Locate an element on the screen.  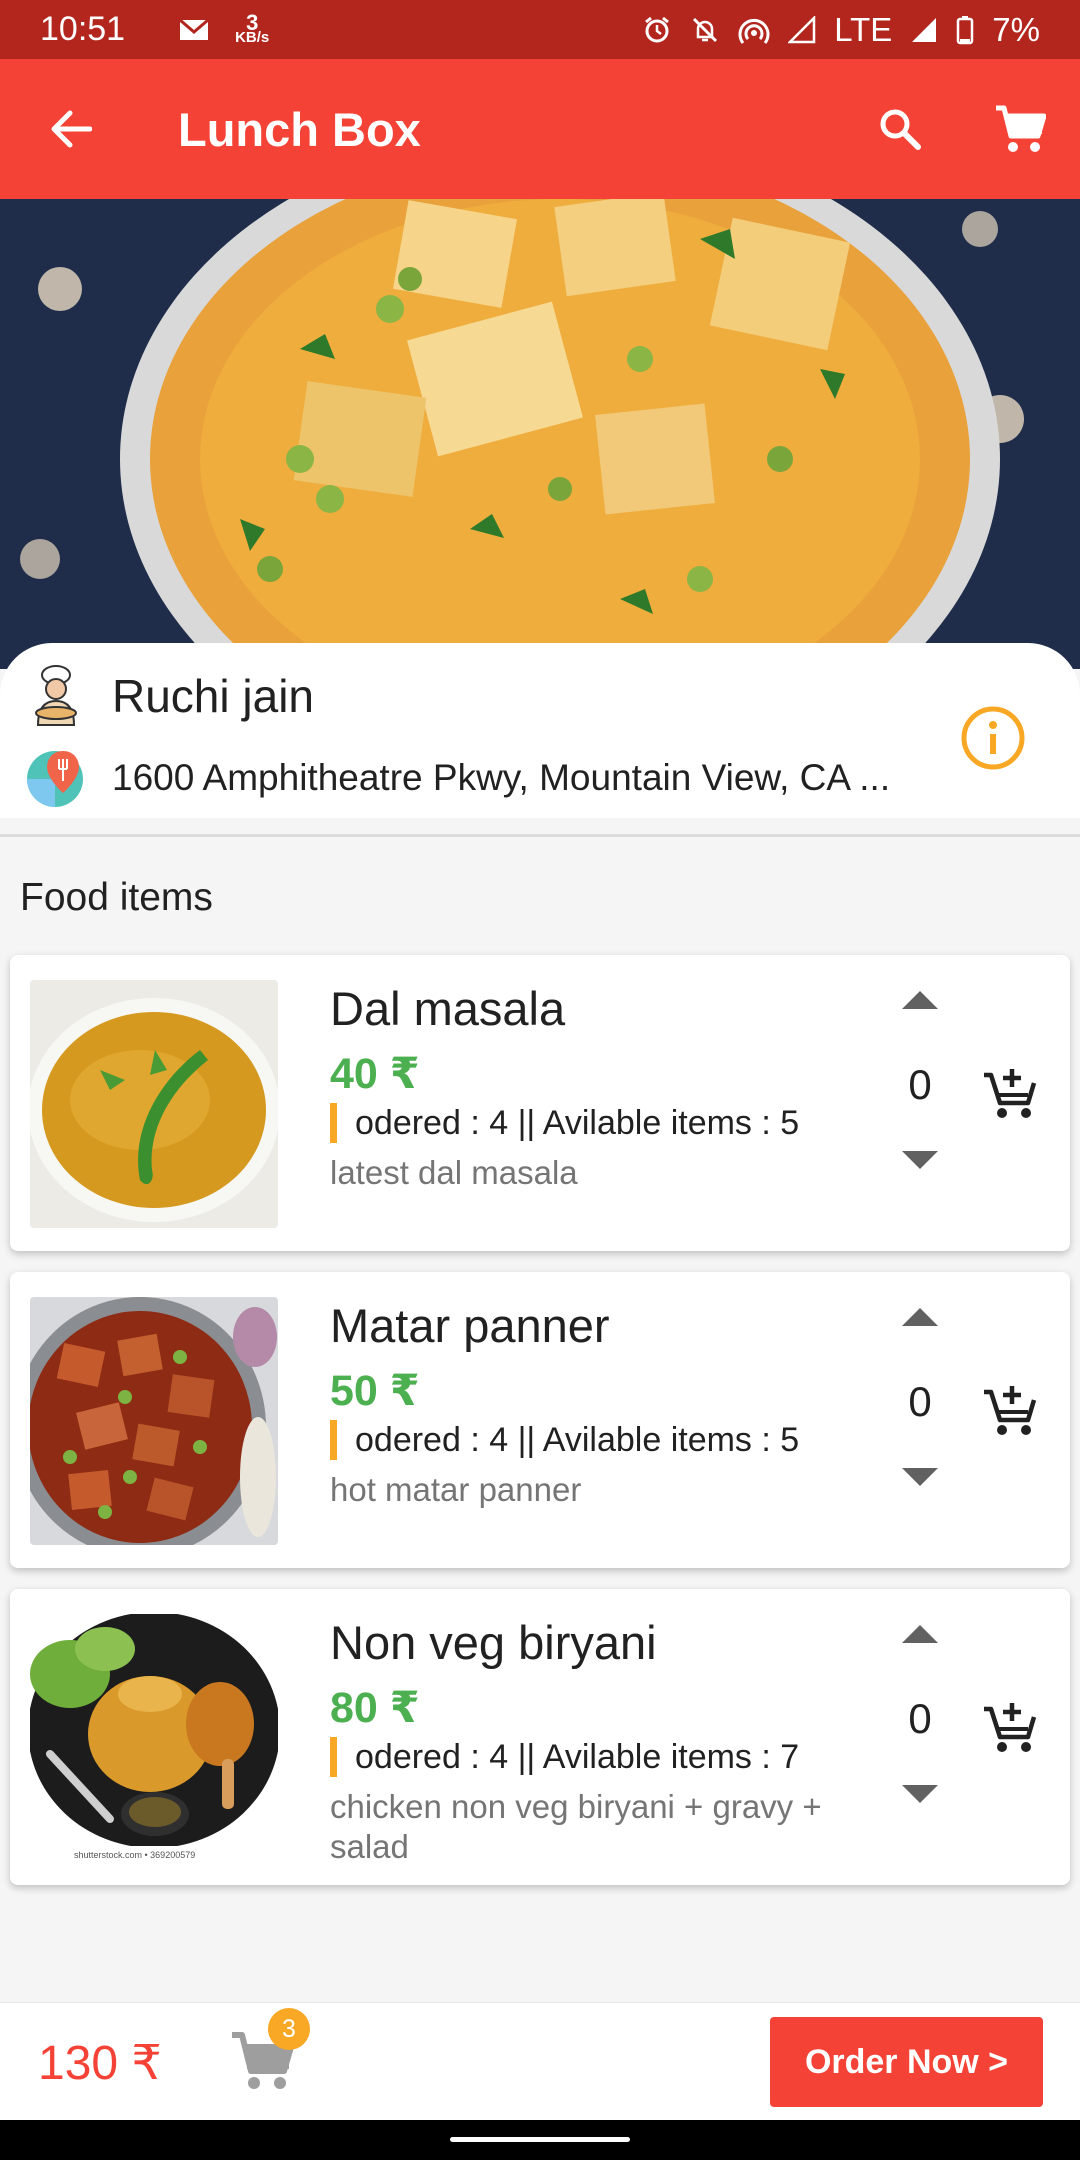
battery-icon is located at coordinates (965, 30).